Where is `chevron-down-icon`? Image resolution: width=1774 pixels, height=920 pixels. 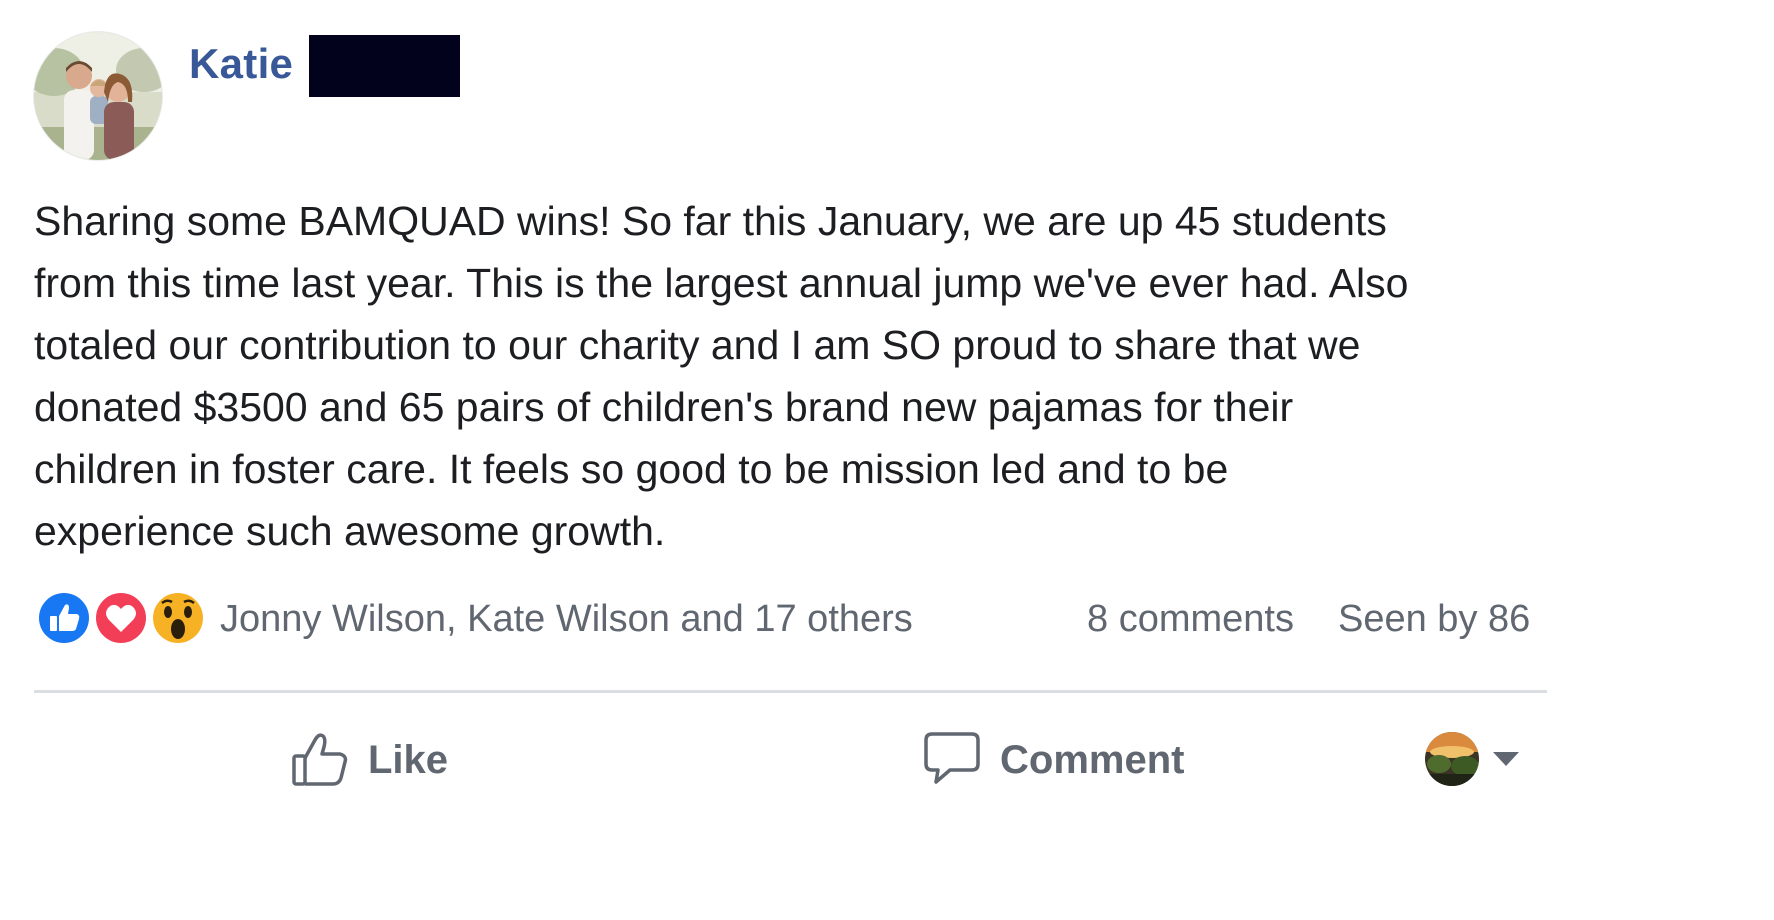
chevron-down-icon is located at coordinates (1506, 759).